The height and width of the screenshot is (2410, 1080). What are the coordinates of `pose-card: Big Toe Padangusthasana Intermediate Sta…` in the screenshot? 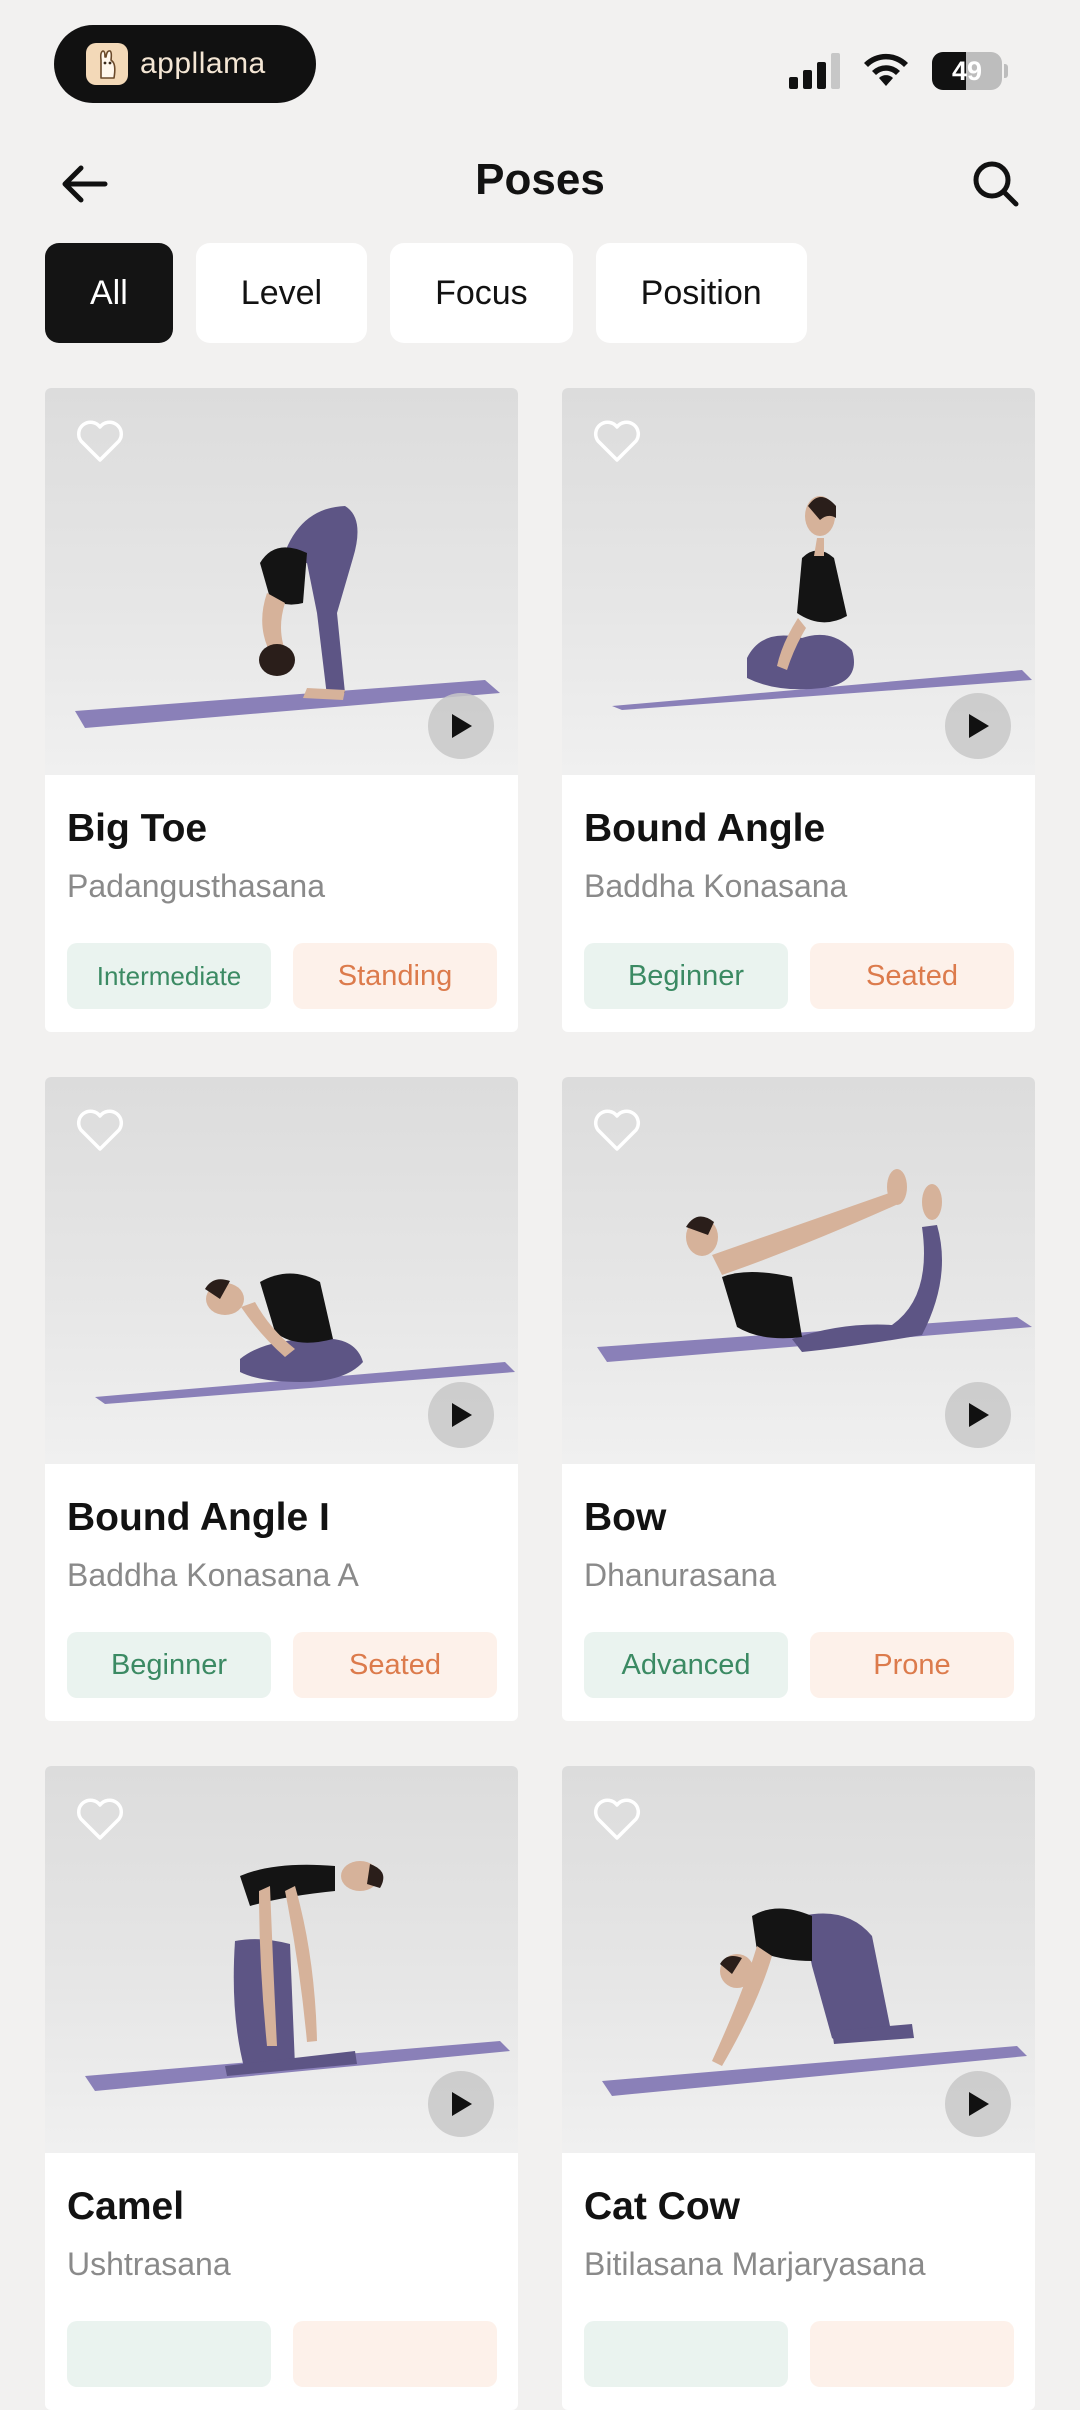 It's located at (281, 710).